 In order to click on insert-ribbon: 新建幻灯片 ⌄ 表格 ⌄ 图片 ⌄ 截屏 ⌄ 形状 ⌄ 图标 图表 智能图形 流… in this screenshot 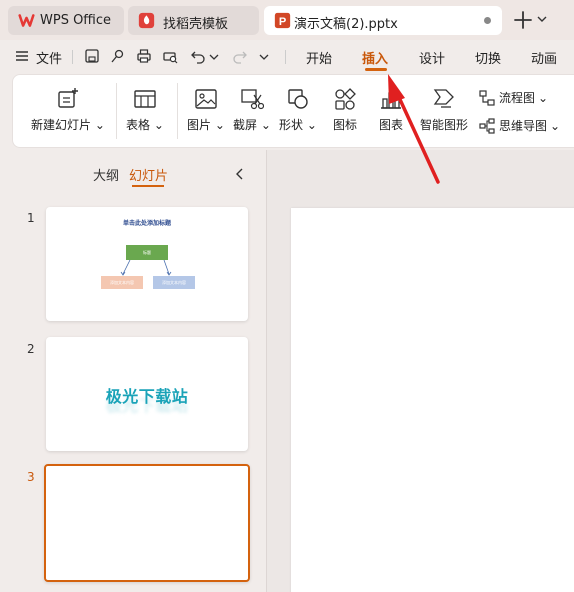, I will do `click(293, 111)`.